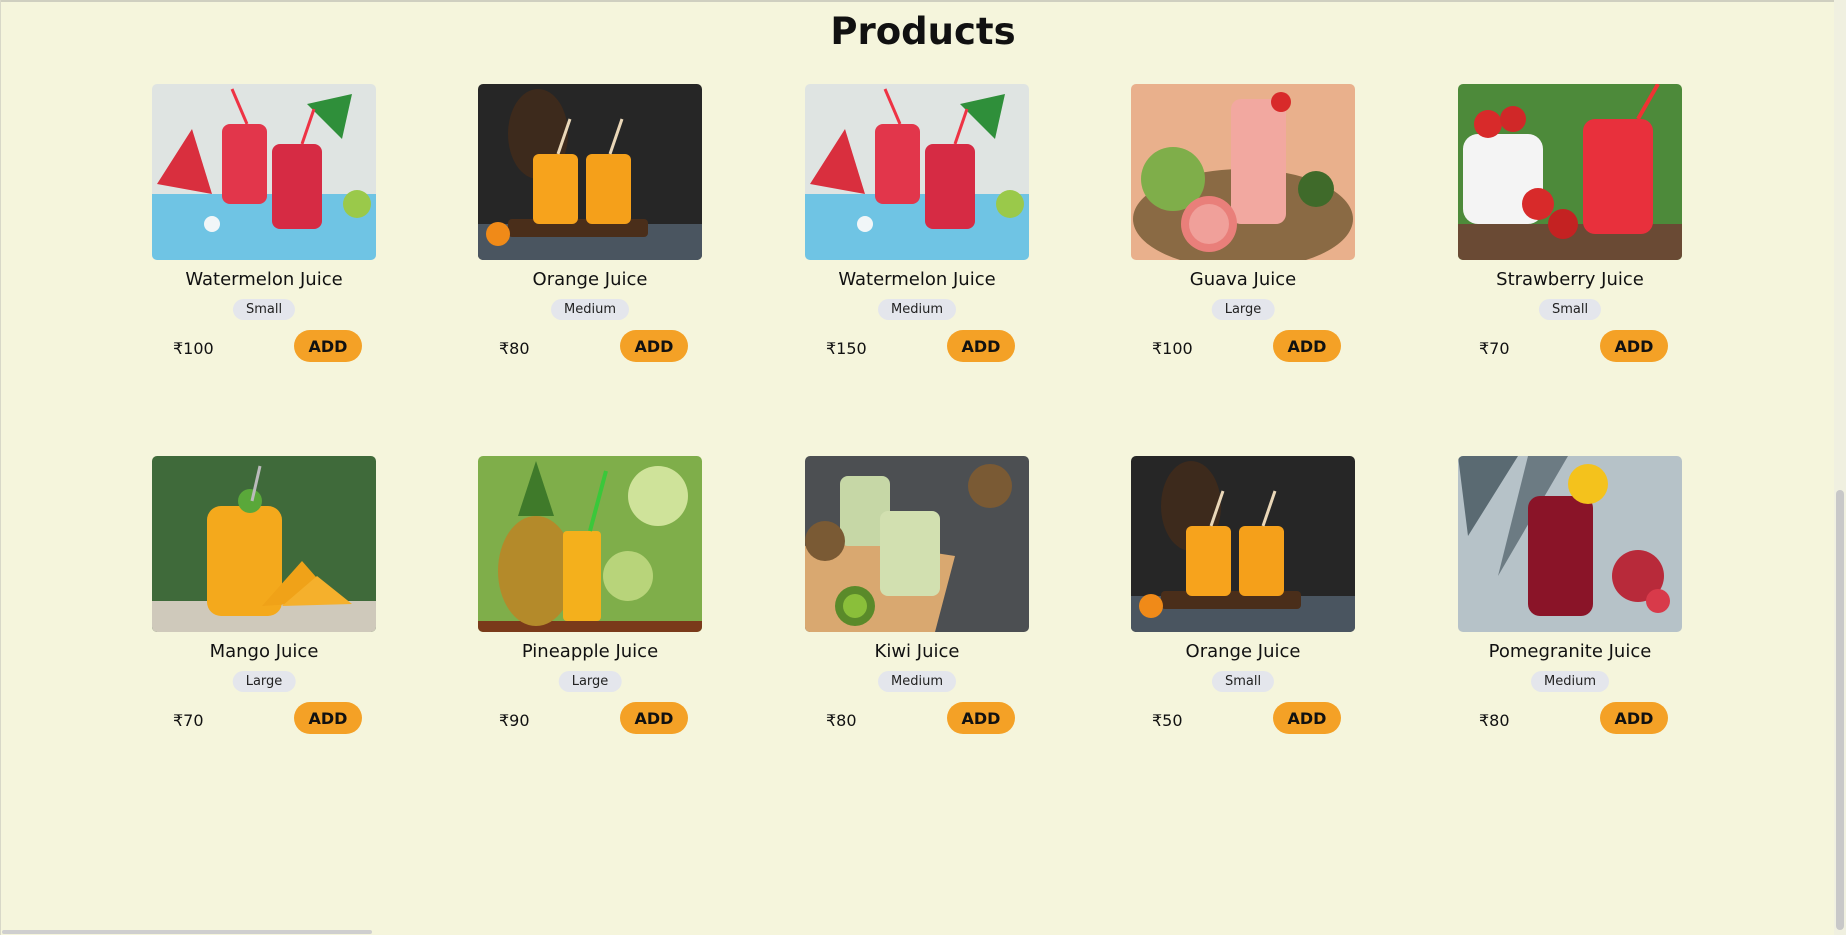 This screenshot has width=1846, height=935. I want to click on product-card: Orange Juice Small ₹50 ADD, so click(1243, 596).